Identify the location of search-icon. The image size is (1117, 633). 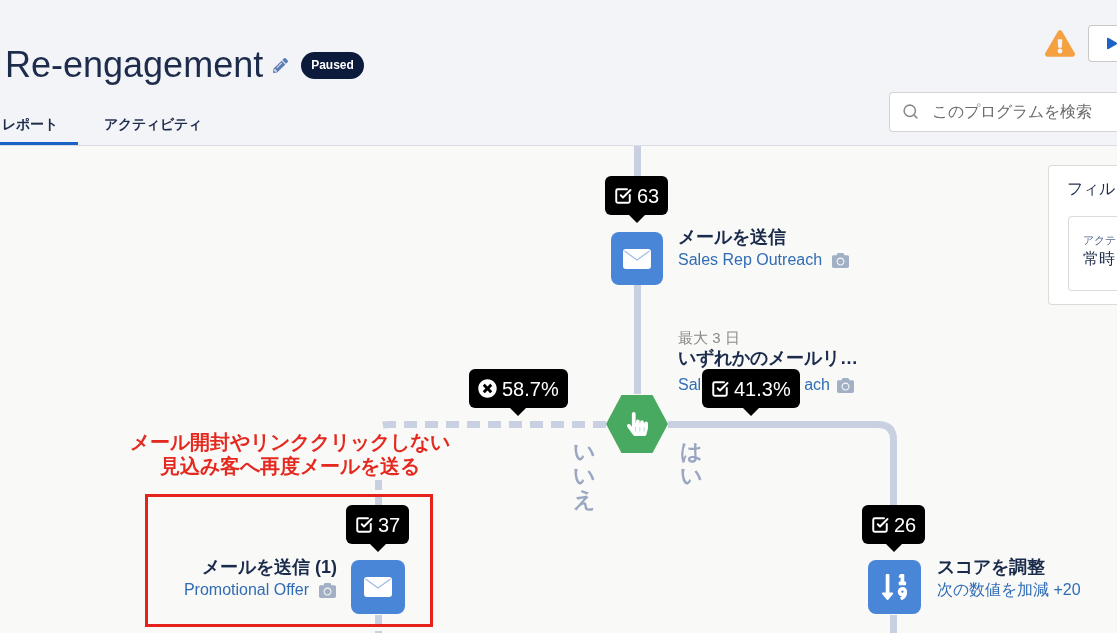
(910, 111).